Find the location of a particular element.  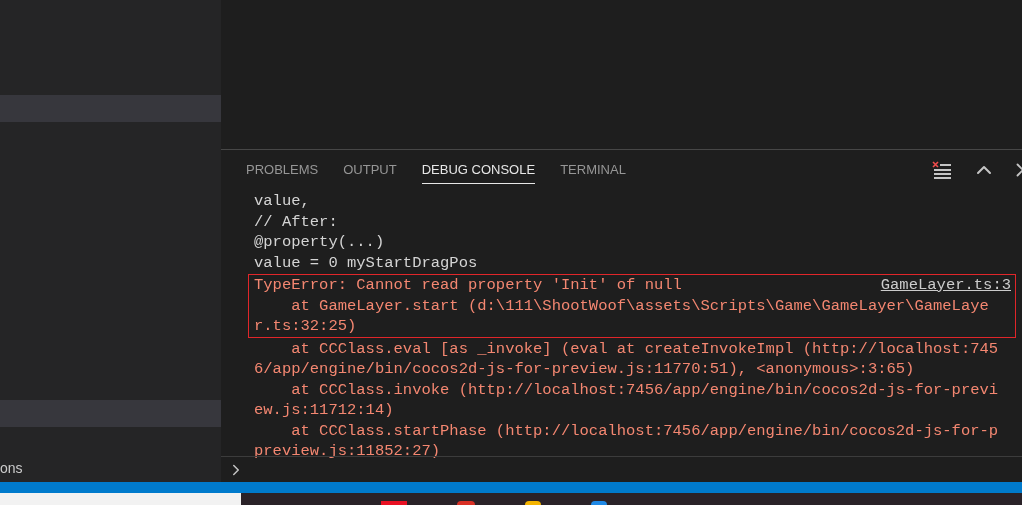

panel-tab: DEBUG CONSOLE is located at coordinates (478, 170).